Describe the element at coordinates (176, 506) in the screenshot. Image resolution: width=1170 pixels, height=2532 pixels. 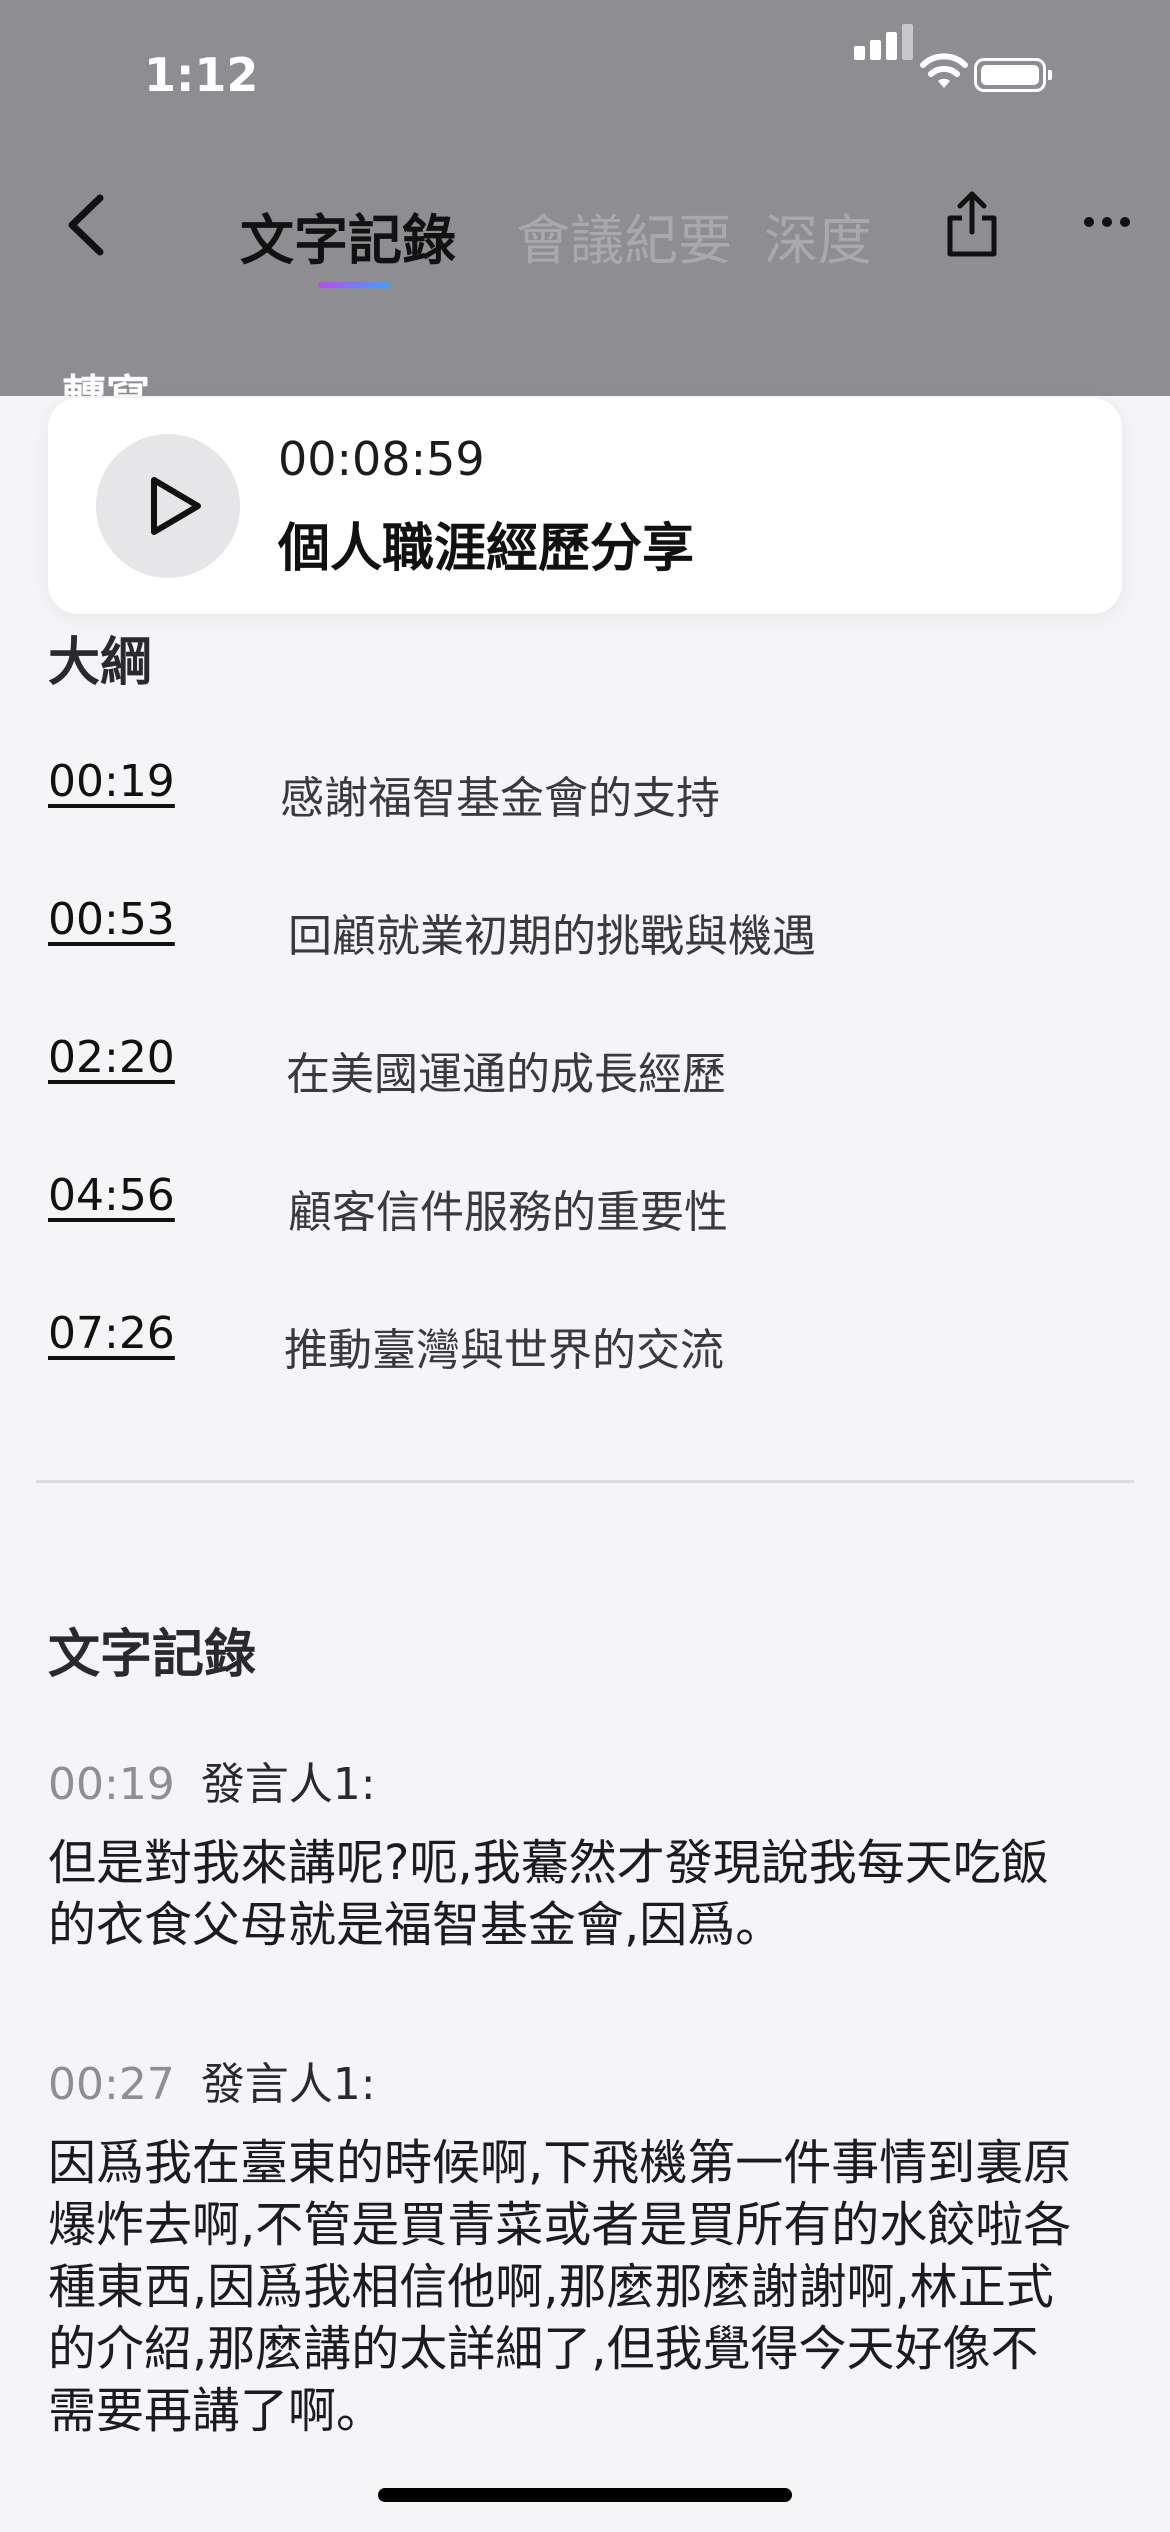
I see `play-icon` at that location.